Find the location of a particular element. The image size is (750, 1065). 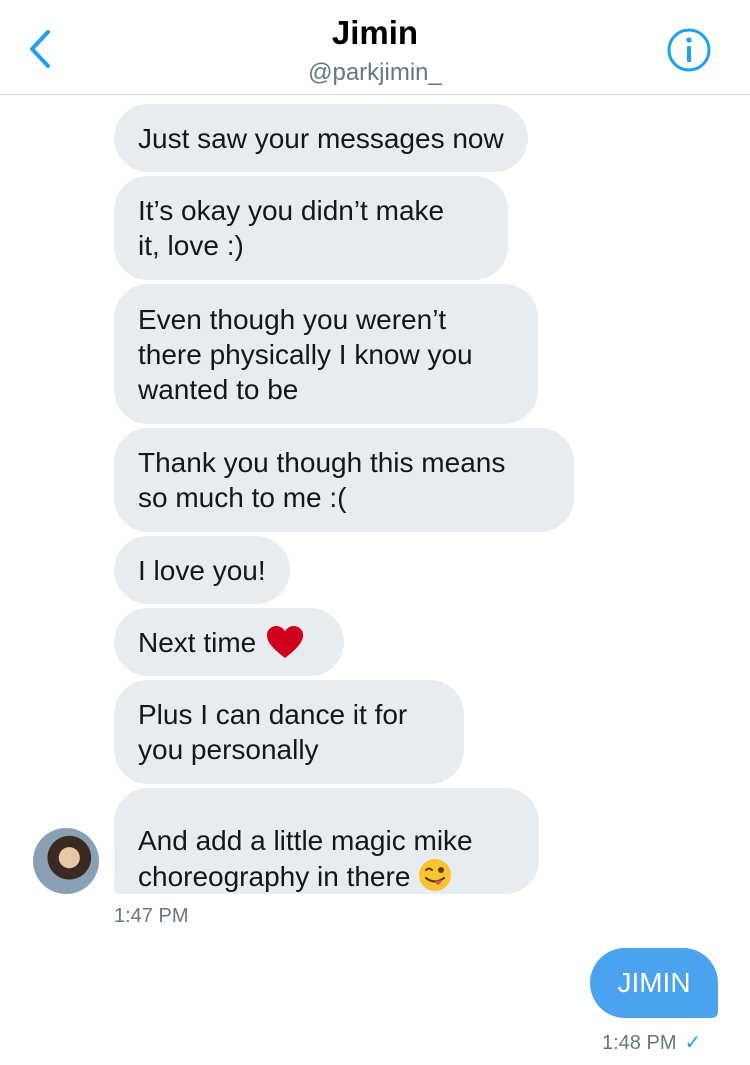

incoming-message: Plus I can dance it for you personally is located at coordinates (289, 732).